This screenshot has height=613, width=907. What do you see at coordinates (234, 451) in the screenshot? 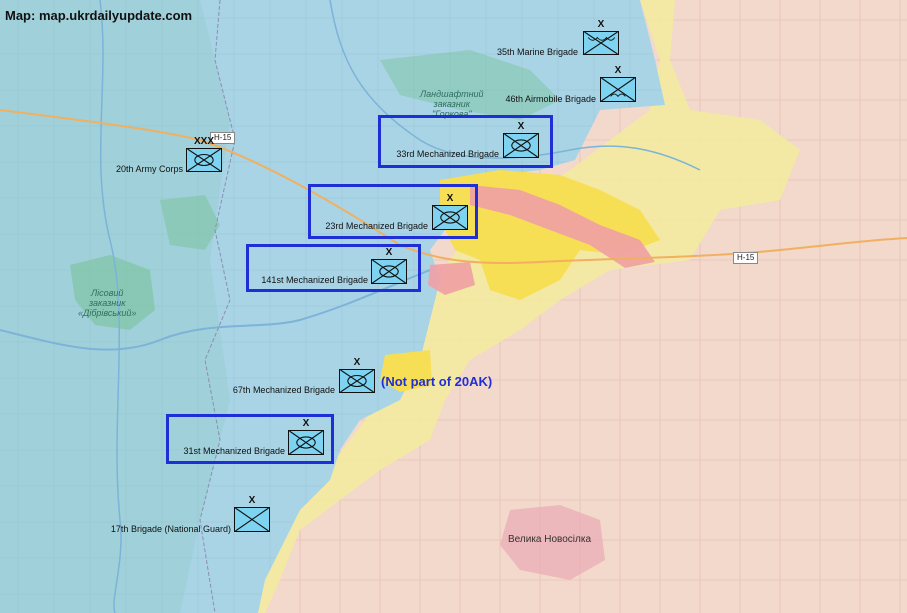
I see `unit-label-31st: 31st Mechanized Brigade` at bounding box center [234, 451].